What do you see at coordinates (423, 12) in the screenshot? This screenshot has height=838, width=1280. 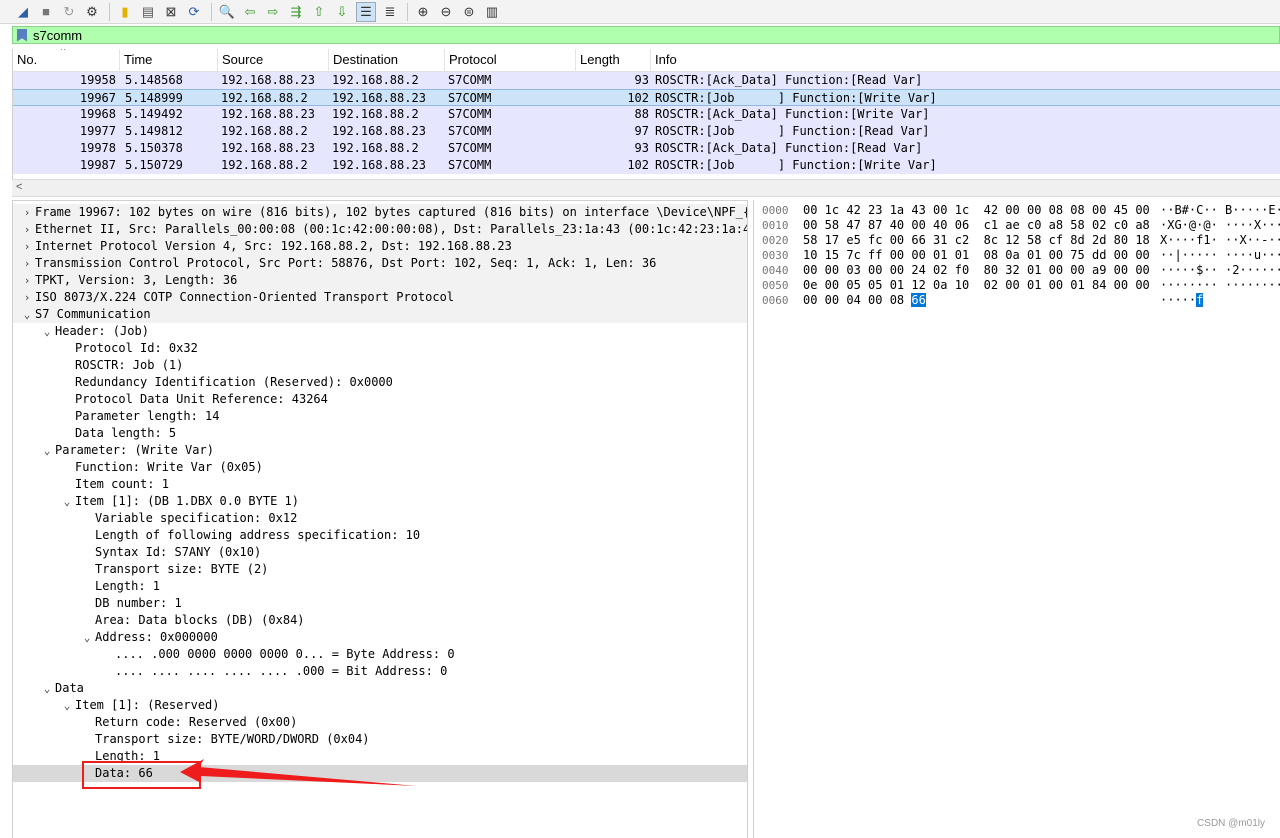 I see `zoom-in-icon: ⊕` at bounding box center [423, 12].